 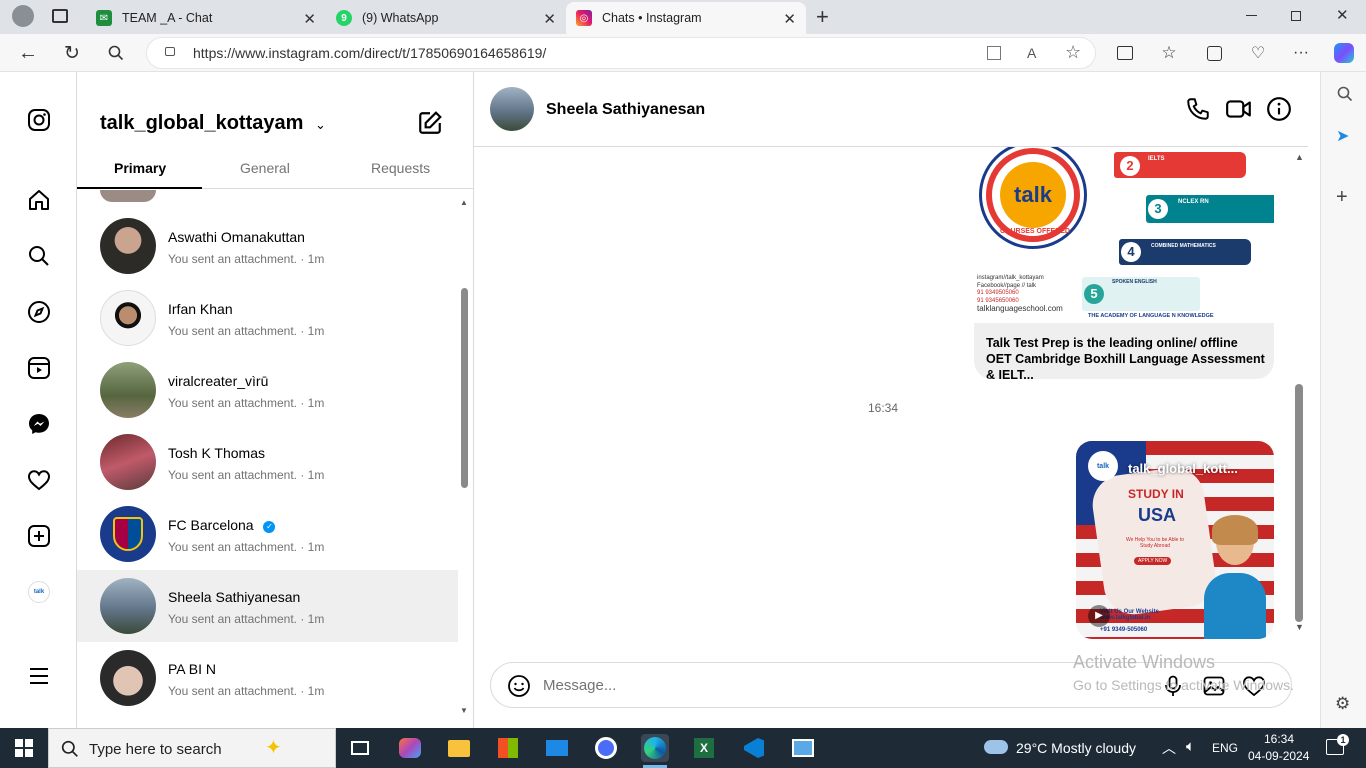 What do you see at coordinates (39, 200) in the screenshot?
I see `home-icon` at bounding box center [39, 200].